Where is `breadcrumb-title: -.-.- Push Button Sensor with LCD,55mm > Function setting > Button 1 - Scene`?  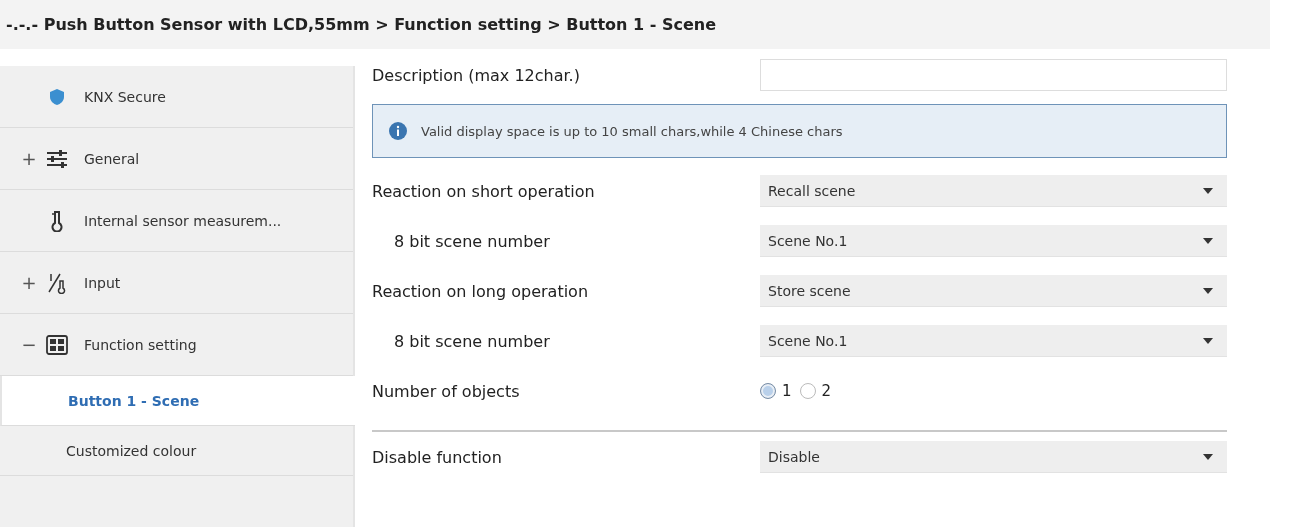
breadcrumb-title: -.-.- Push Button Sensor with LCD,55mm > Function setting > Button 1 - Scene is located at coordinates (635, 24).